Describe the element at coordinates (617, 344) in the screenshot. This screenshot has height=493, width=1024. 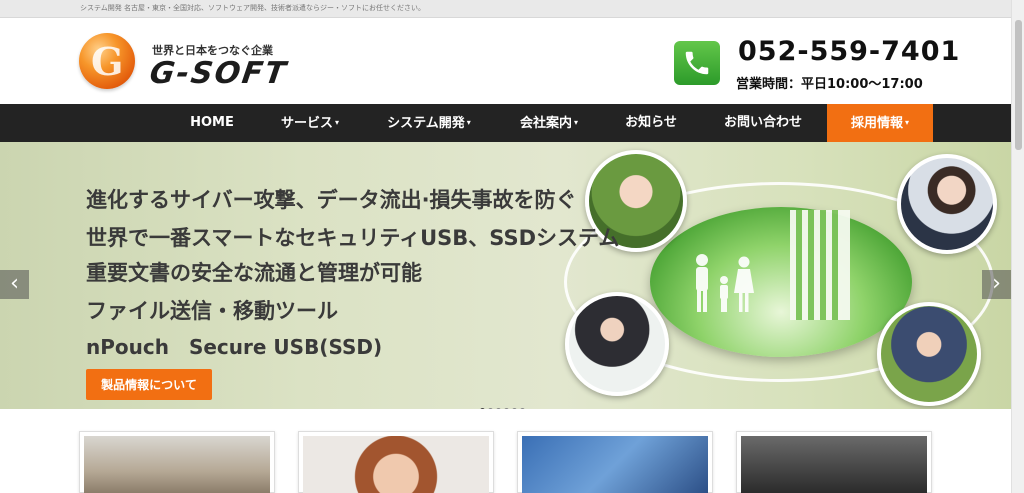
I see `photo-business` at that location.